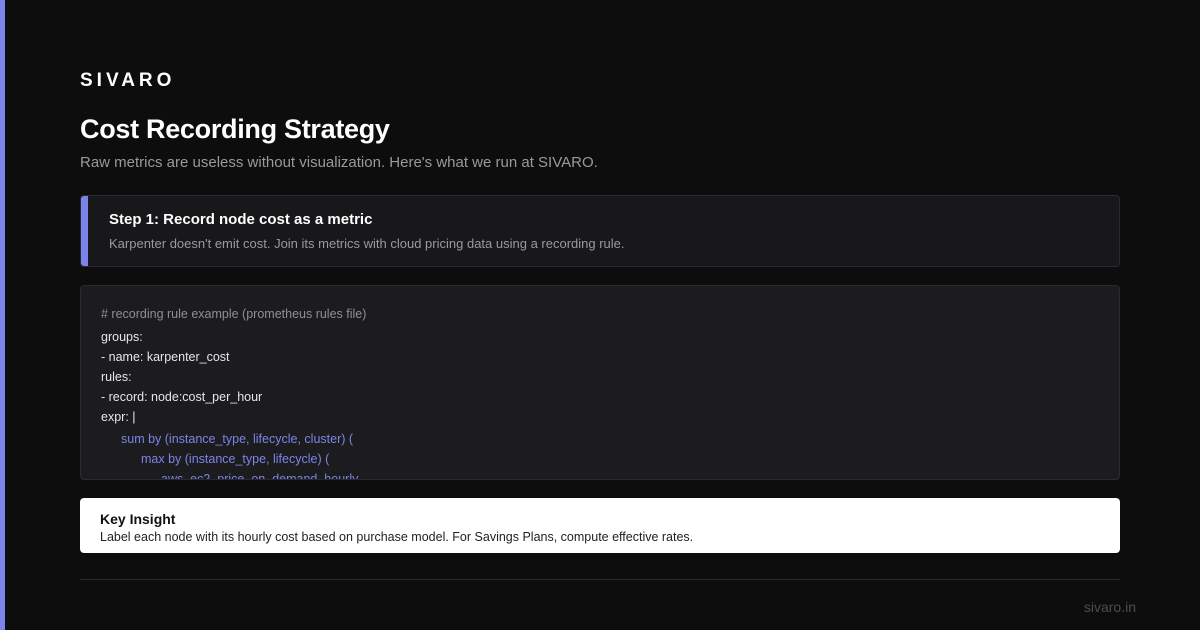 The width and height of the screenshot is (1200, 630). What do you see at coordinates (600, 579) in the screenshot?
I see `footer-divider` at bounding box center [600, 579].